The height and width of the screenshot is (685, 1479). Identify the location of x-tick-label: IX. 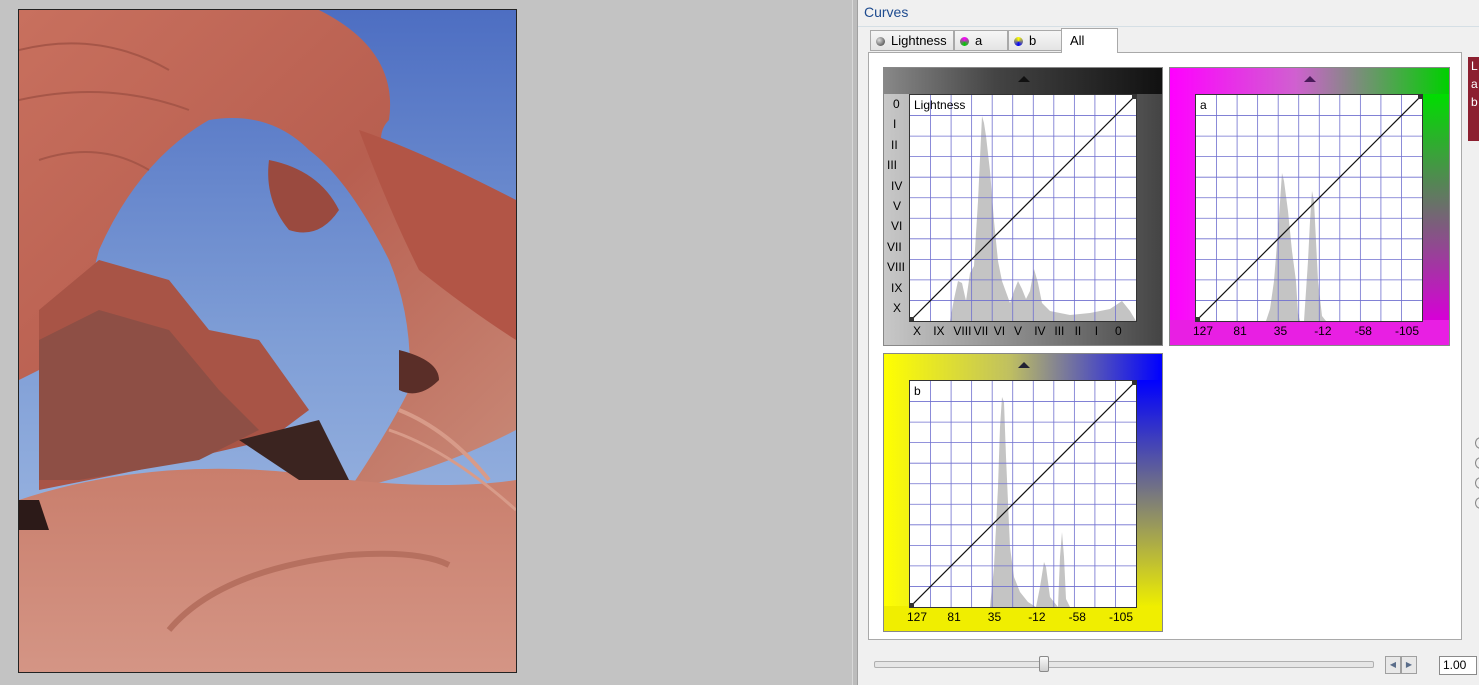
(939, 331).